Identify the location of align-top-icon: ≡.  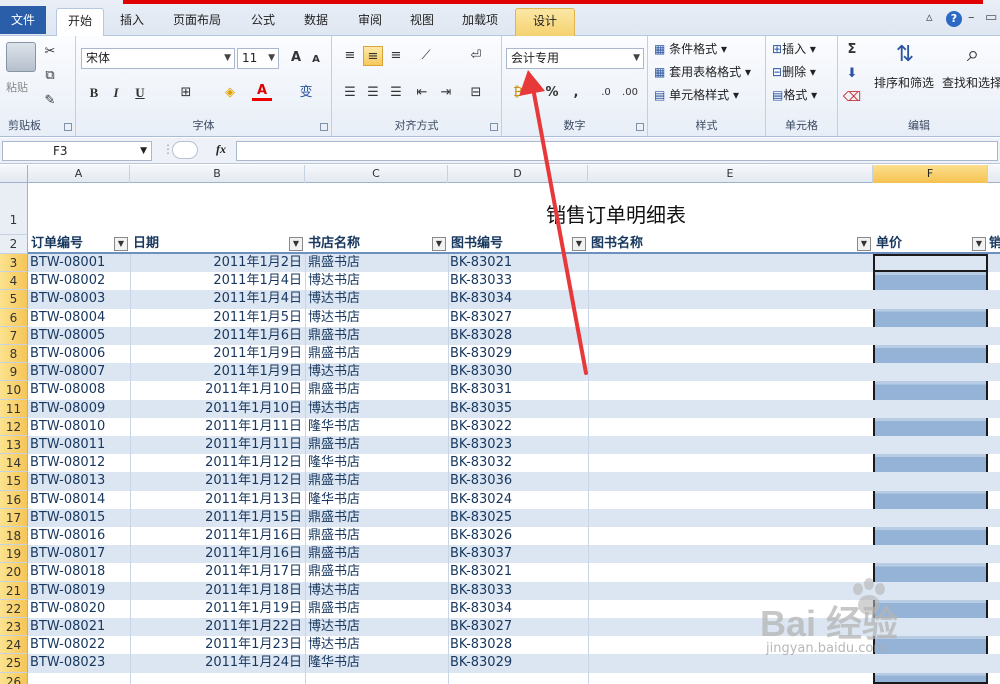
(350, 56).